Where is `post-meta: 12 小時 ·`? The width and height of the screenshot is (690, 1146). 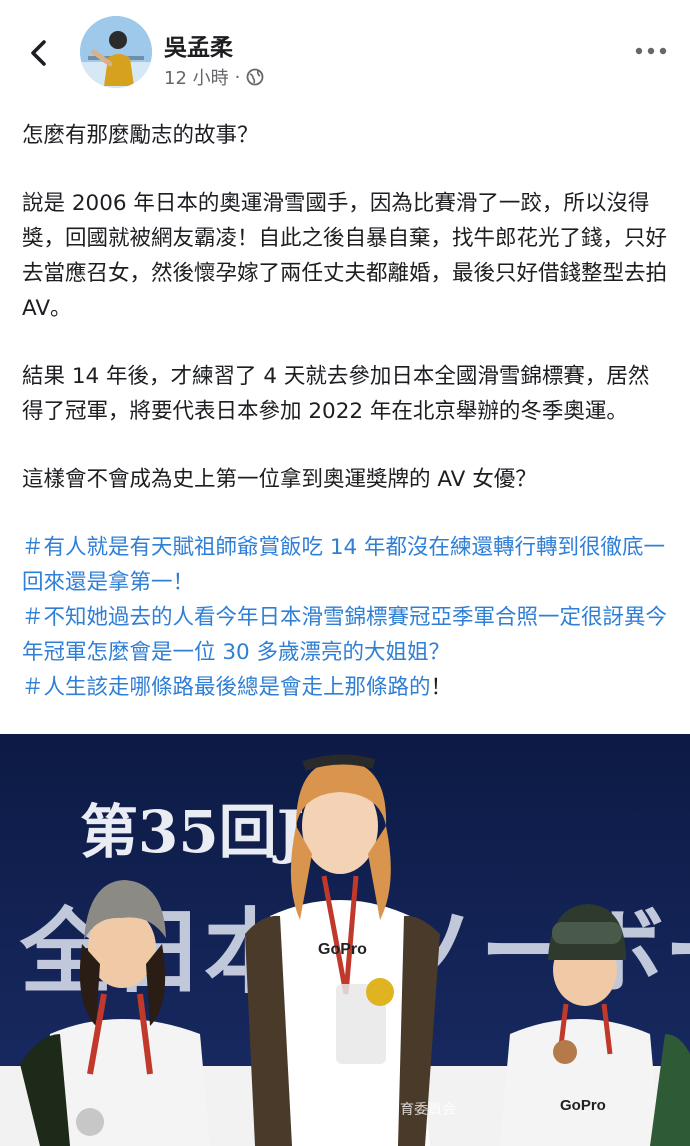
post-meta: 12 小時 · is located at coordinates (214, 77).